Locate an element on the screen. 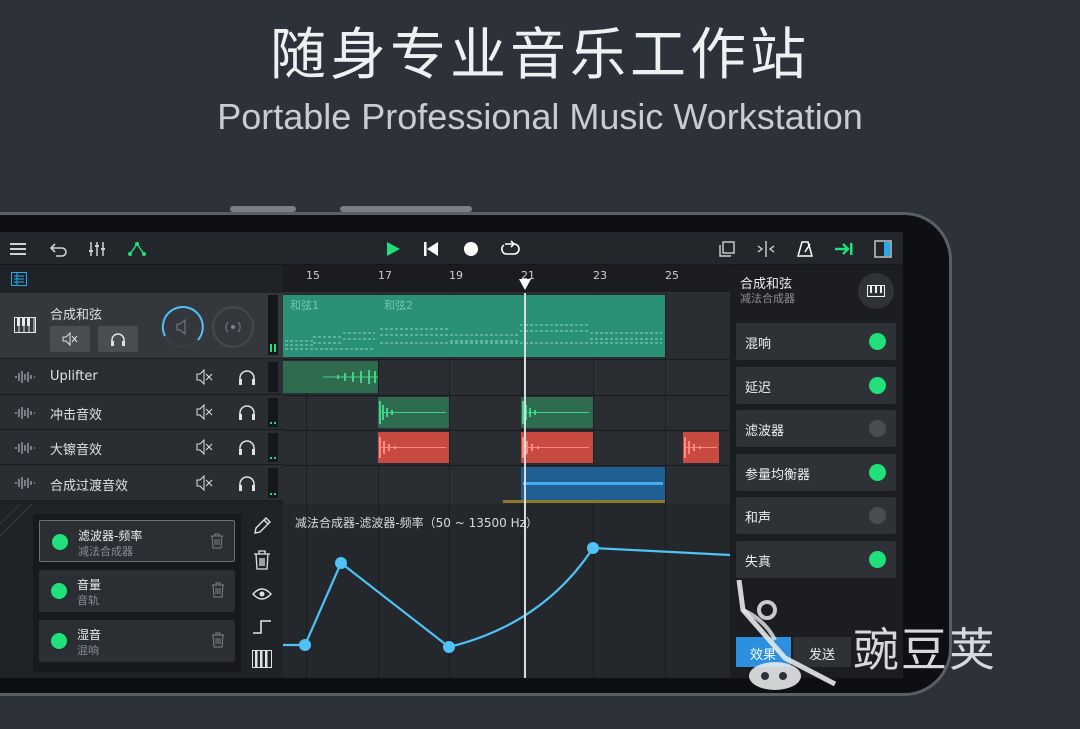  record-icon is located at coordinates (471, 249).